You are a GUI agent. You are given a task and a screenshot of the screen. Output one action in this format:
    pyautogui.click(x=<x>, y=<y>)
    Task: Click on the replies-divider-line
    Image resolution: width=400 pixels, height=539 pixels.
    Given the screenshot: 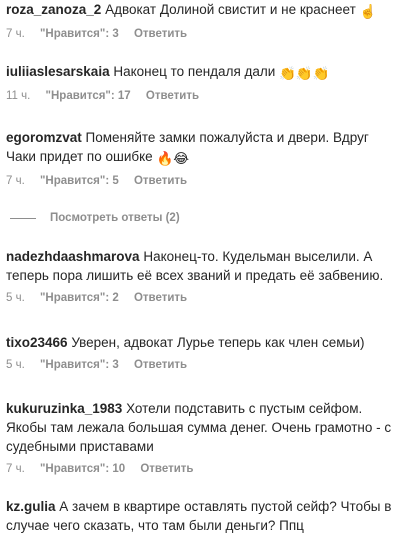 What is the action you would take?
    pyautogui.click(x=23, y=218)
    